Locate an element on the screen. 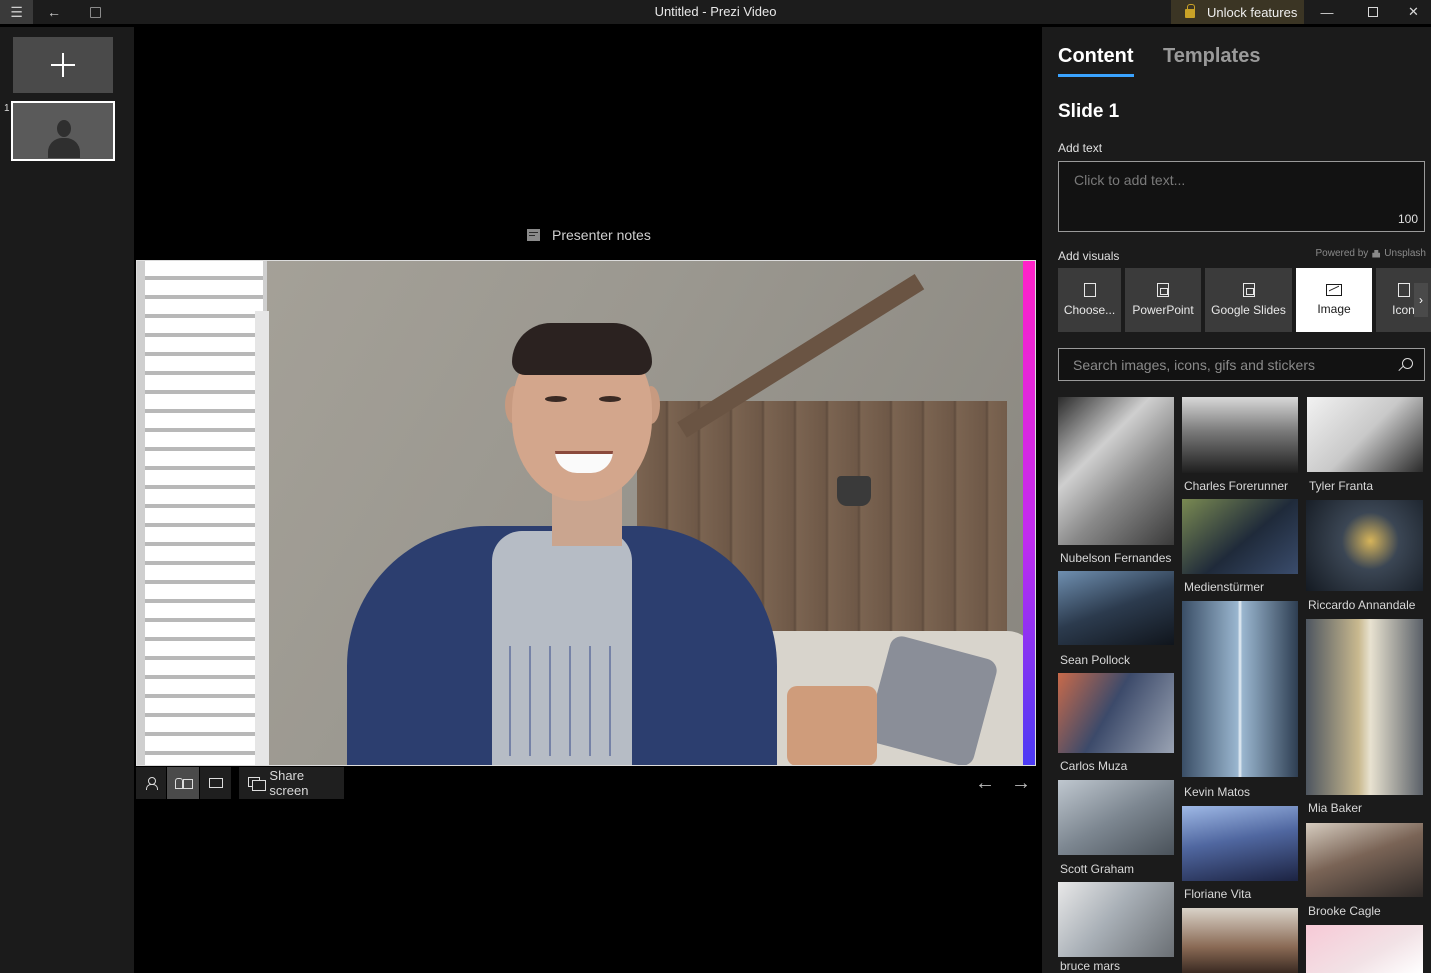 The width and height of the screenshot is (1431, 973). maximize-icon is located at coordinates (1373, 12).